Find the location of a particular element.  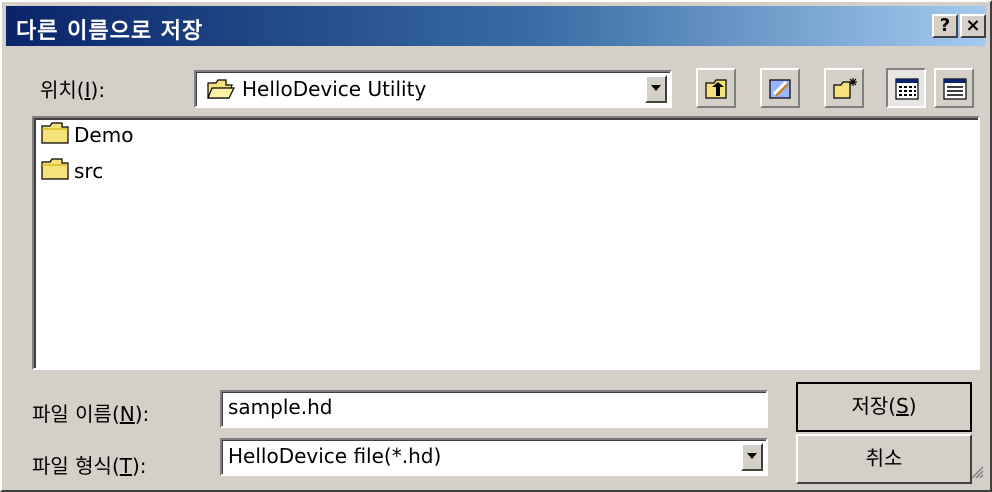

window-title: 다른 이름으로 저장 is located at coordinates (110, 31).